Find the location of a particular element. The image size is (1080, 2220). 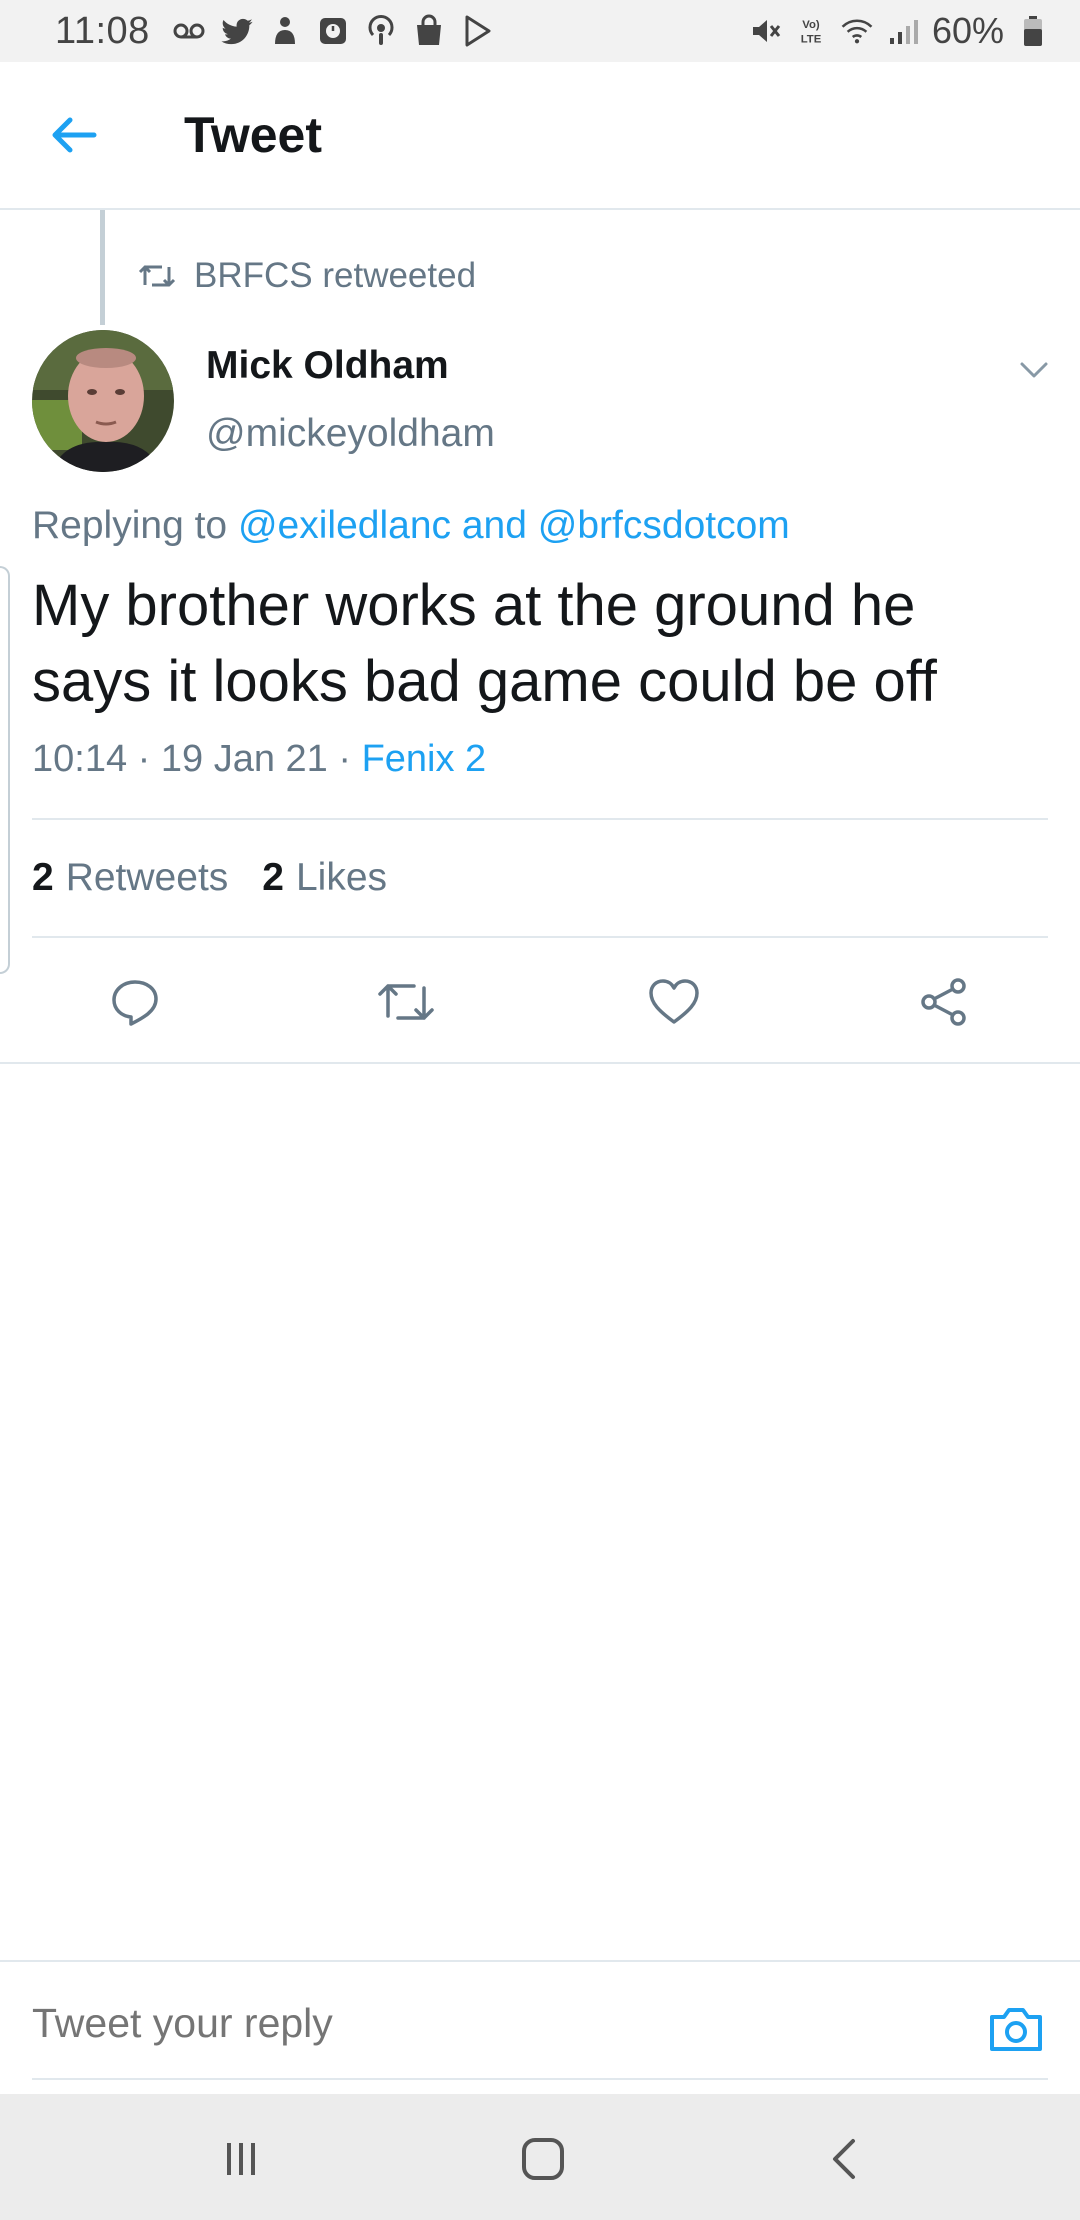

battery-icon is located at coordinates (1033, 31).